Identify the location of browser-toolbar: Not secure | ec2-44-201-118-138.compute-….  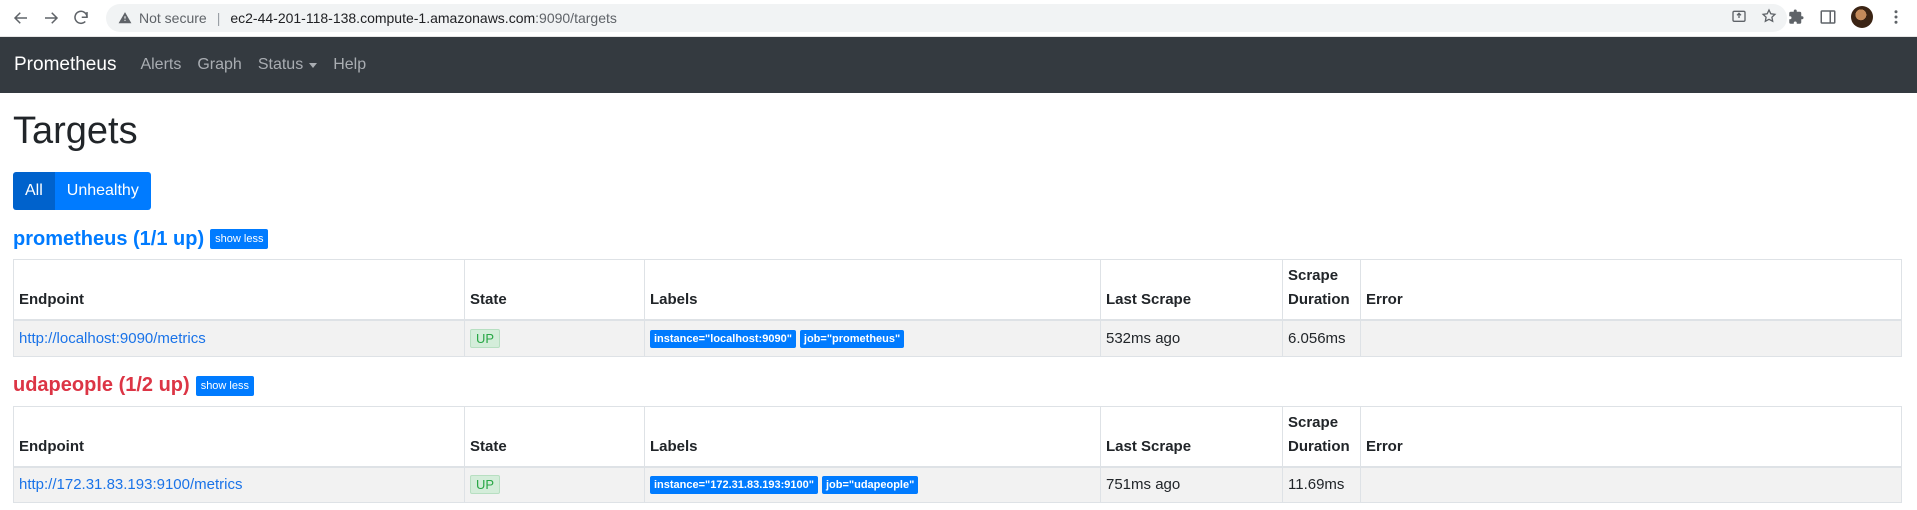
(958, 18).